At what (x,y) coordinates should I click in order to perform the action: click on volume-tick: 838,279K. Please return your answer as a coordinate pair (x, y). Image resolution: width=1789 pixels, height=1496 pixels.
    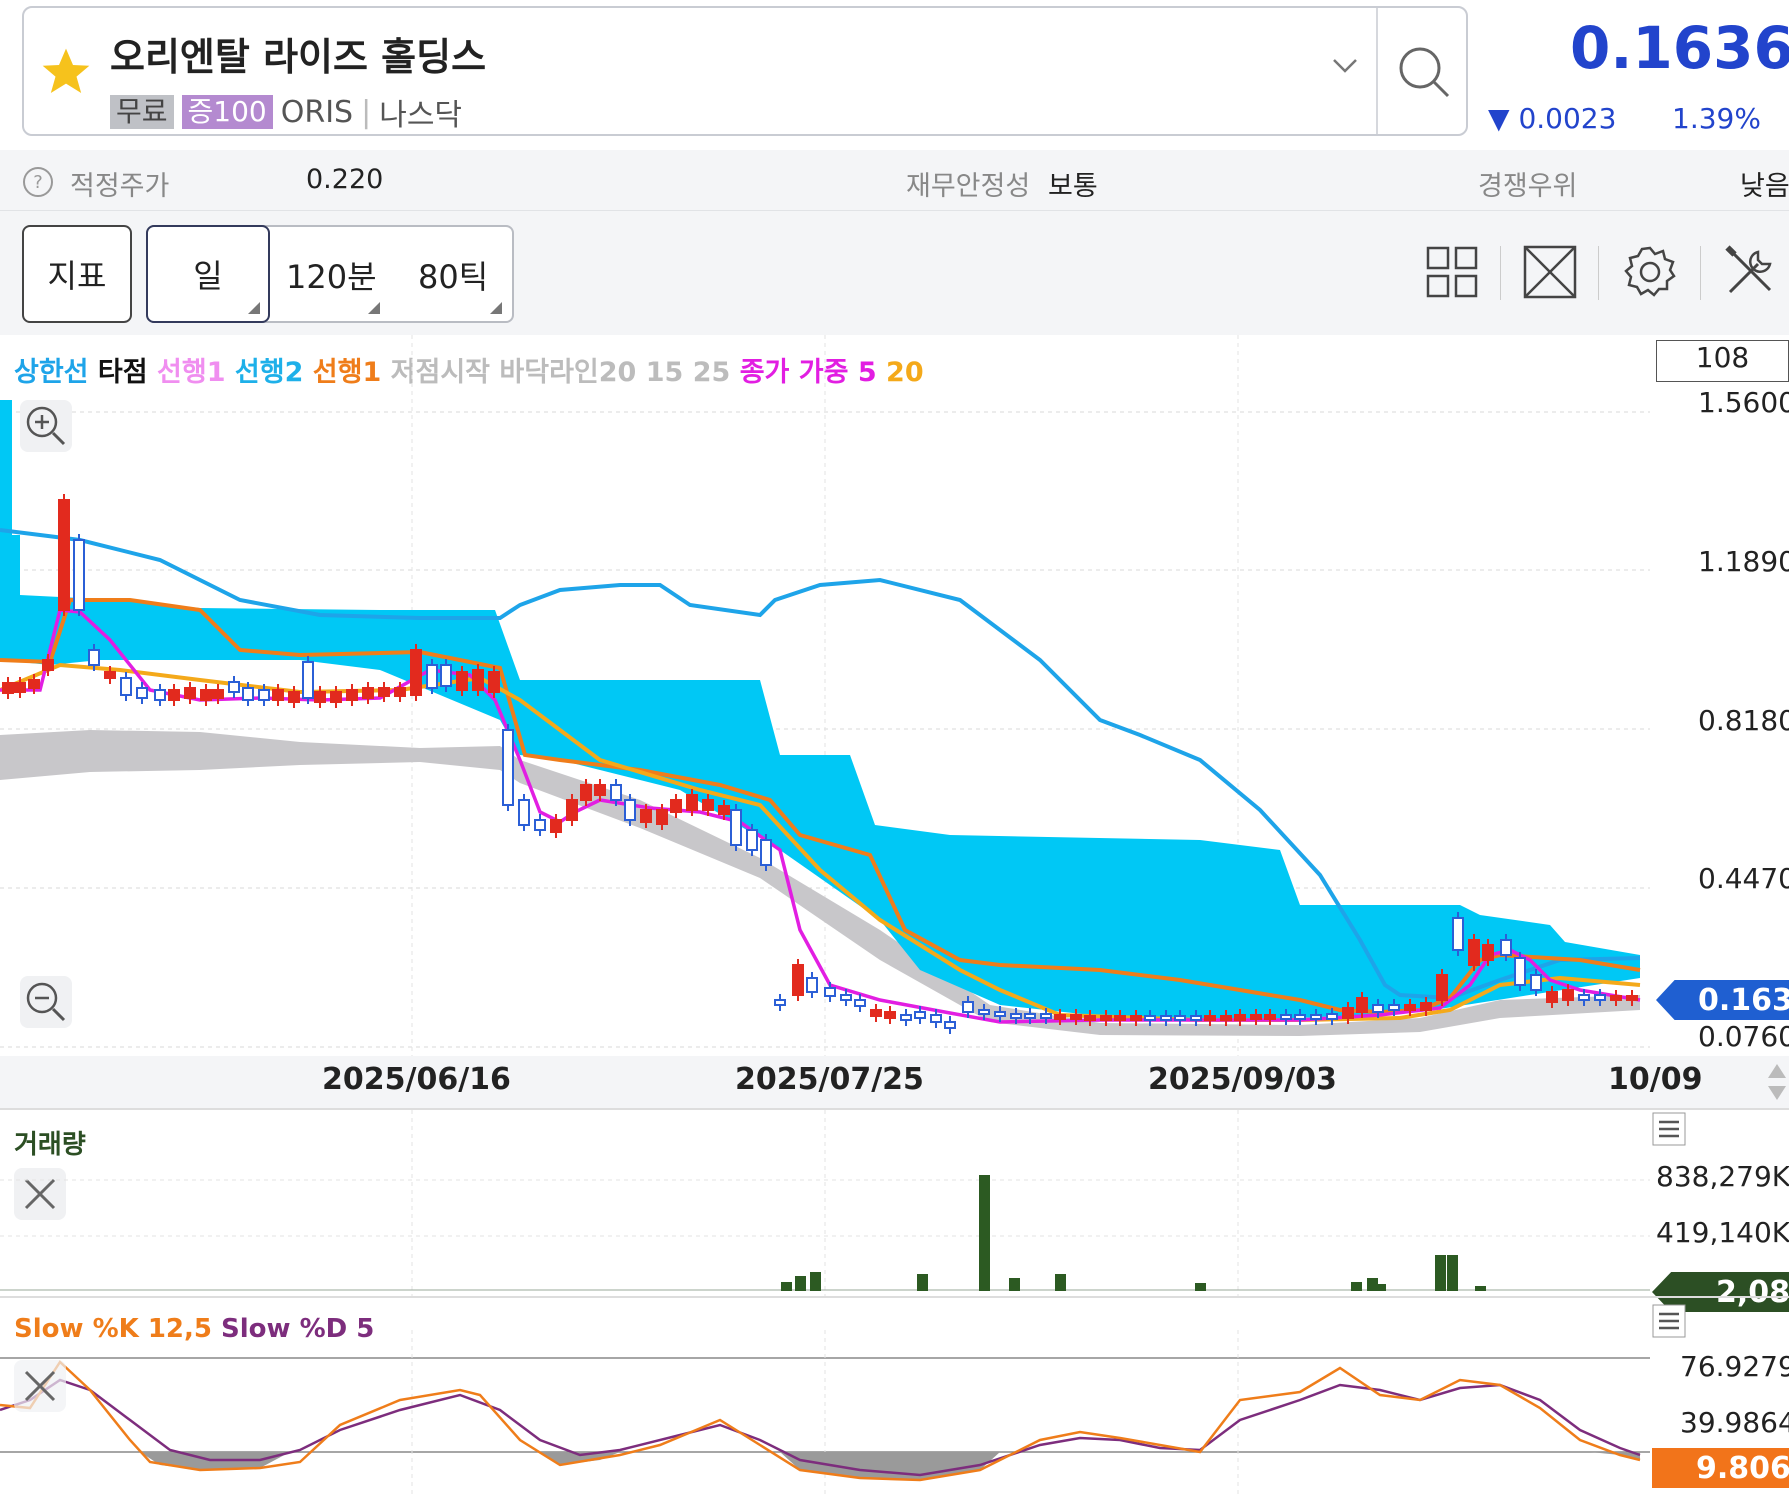
    Looking at the image, I should click on (1722, 1176).